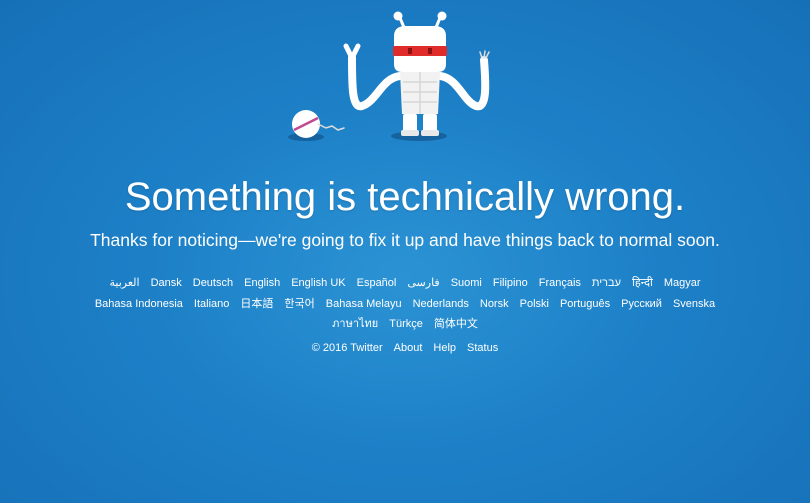 The width and height of the screenshot is (810, 503). Describe the element at coordinates (510, 283) in the screenshot. I see `language-link-filipino: Filipino` at that location.